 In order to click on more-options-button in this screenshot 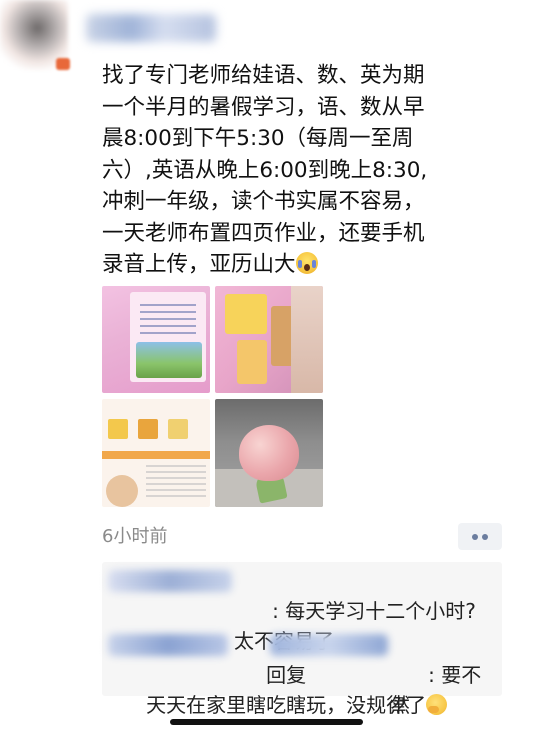, I will do `click(480, 536)`.